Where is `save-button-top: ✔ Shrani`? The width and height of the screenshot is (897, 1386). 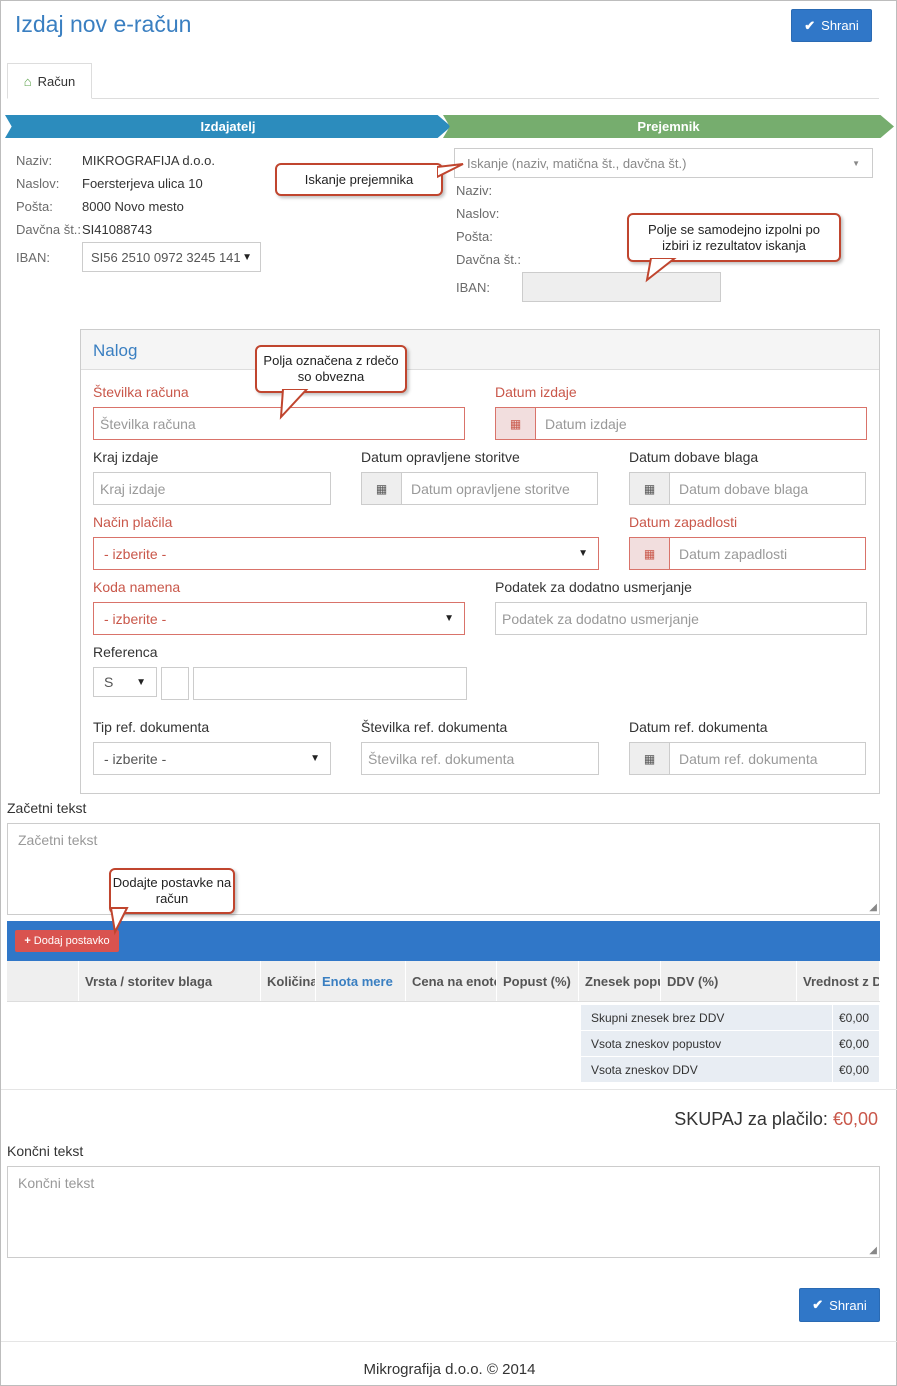
save-button-top: ✔ Shrani is located at coordinates (831, 25).